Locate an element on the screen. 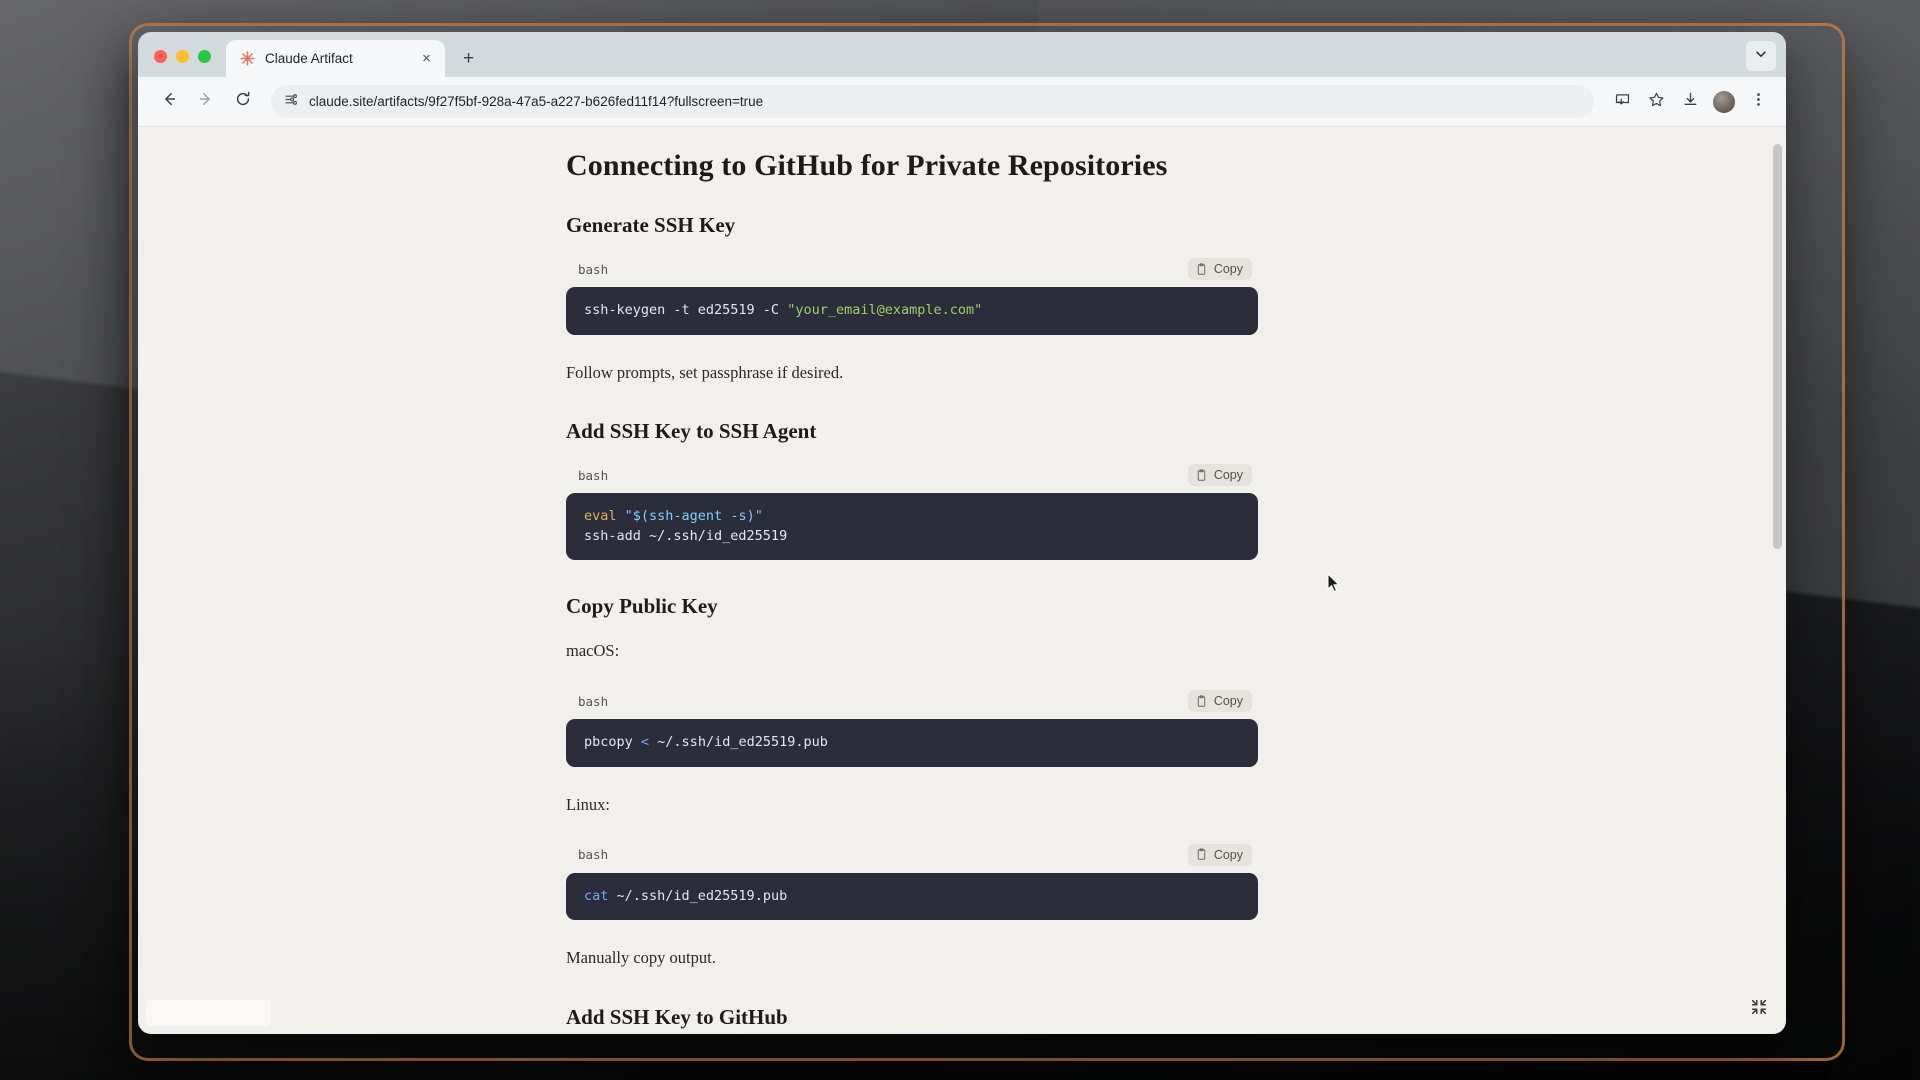  download-icon is located at coordinates (1690, 102).